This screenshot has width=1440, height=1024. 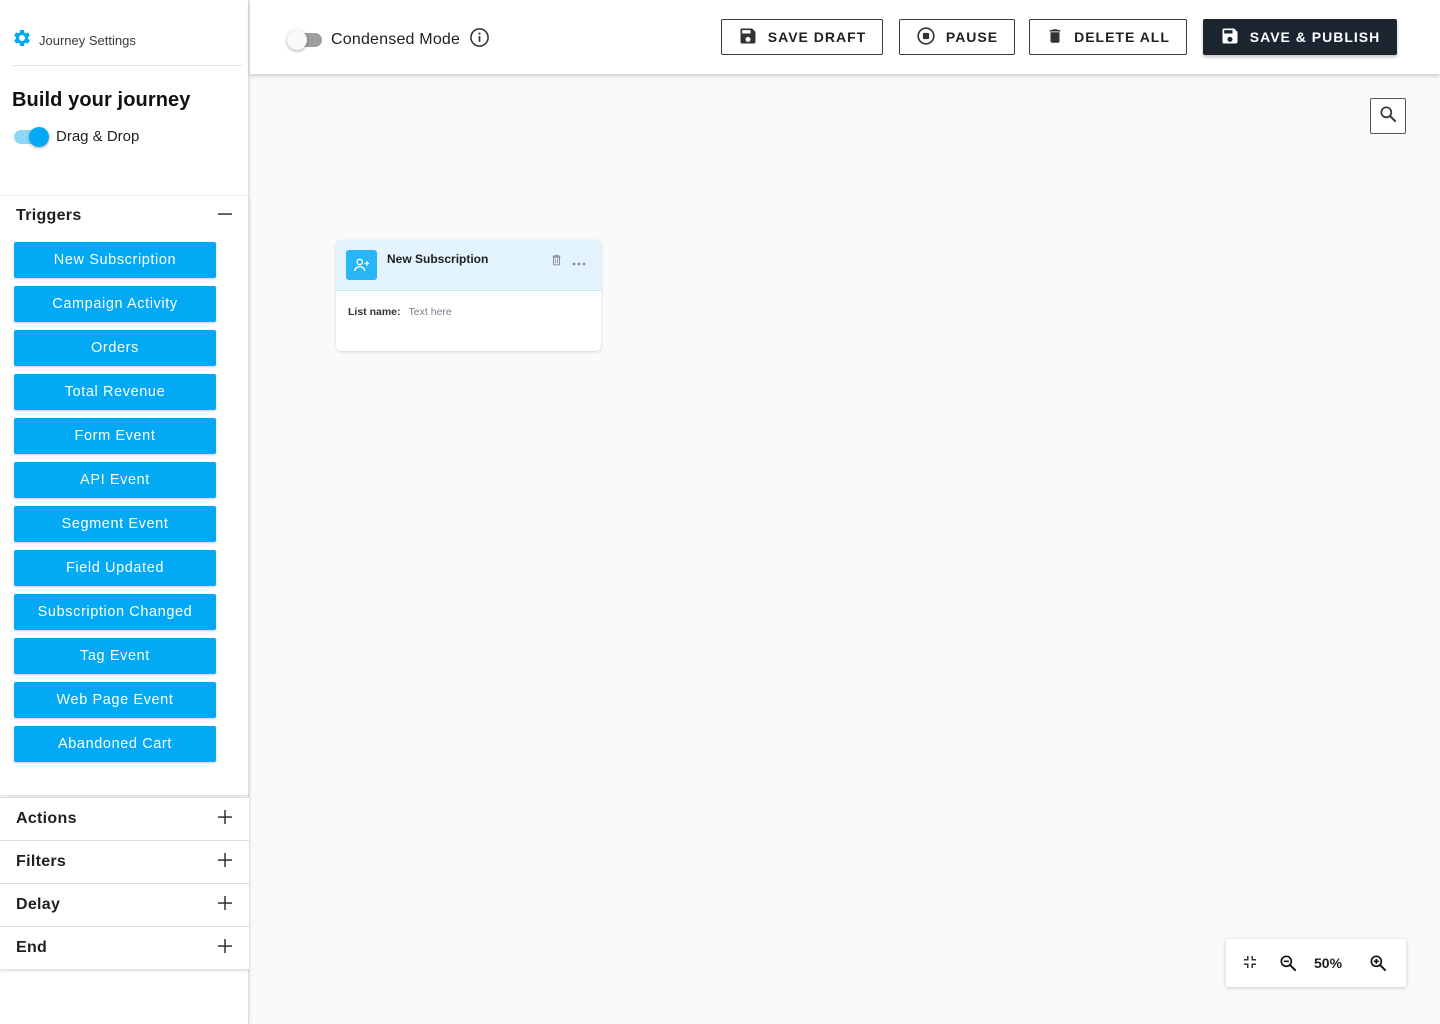 What do you see at coordinates (468, 295) in the screenshot?
I see `journey-node-card: New Subscription List name: Text here` at bounding box center [468, 295].